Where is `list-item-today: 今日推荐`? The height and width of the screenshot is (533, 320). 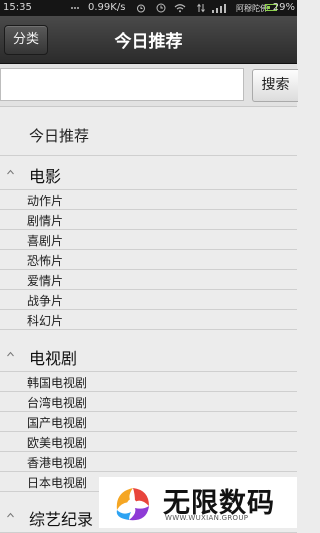
list-item-today: 今日推荐 is located at coordinates (148, 136).